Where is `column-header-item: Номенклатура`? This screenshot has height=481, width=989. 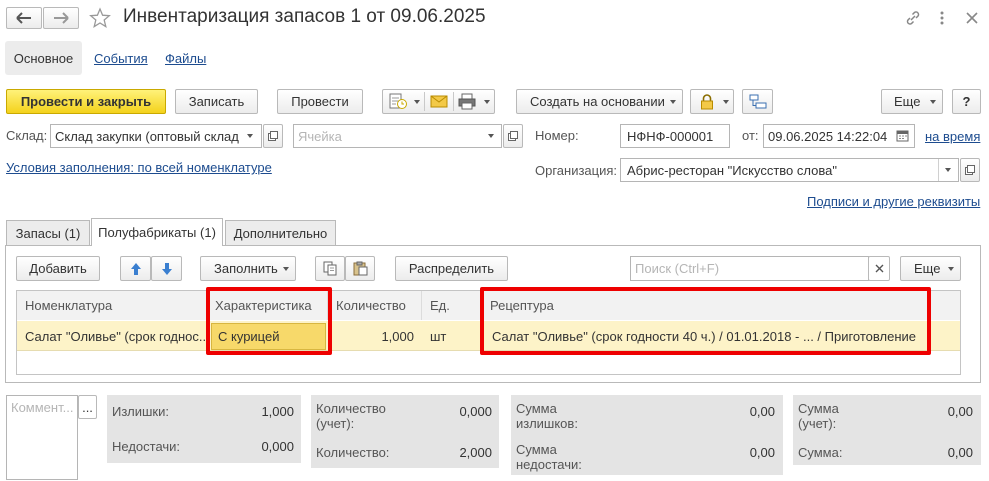
column-header-item: Номенклатура is located at coordinates (112, 305).